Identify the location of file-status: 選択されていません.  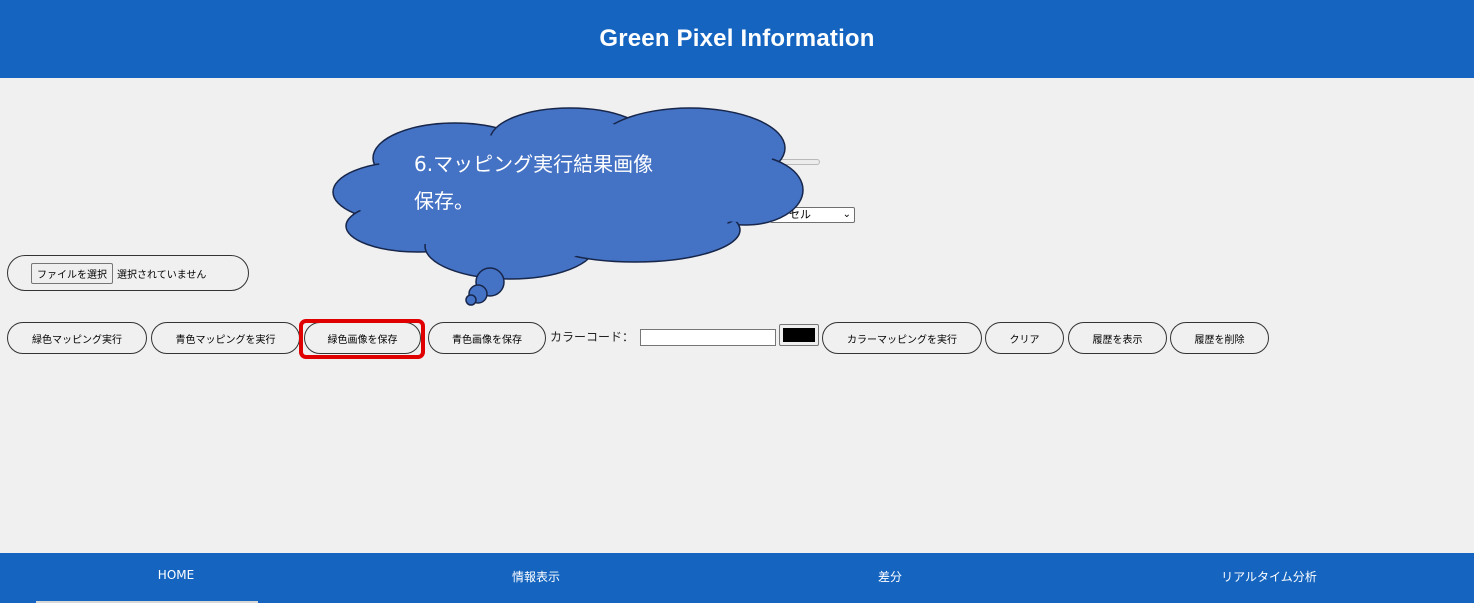
(162, 275).